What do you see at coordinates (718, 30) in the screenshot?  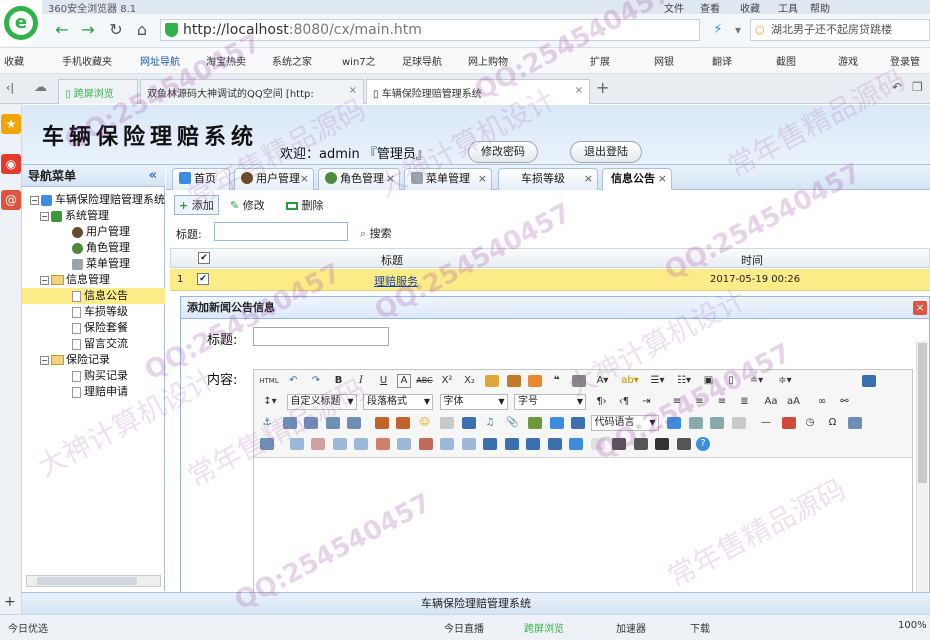 I see `speed-bolt-icon: ⚡` at bounding box center [718, 30].